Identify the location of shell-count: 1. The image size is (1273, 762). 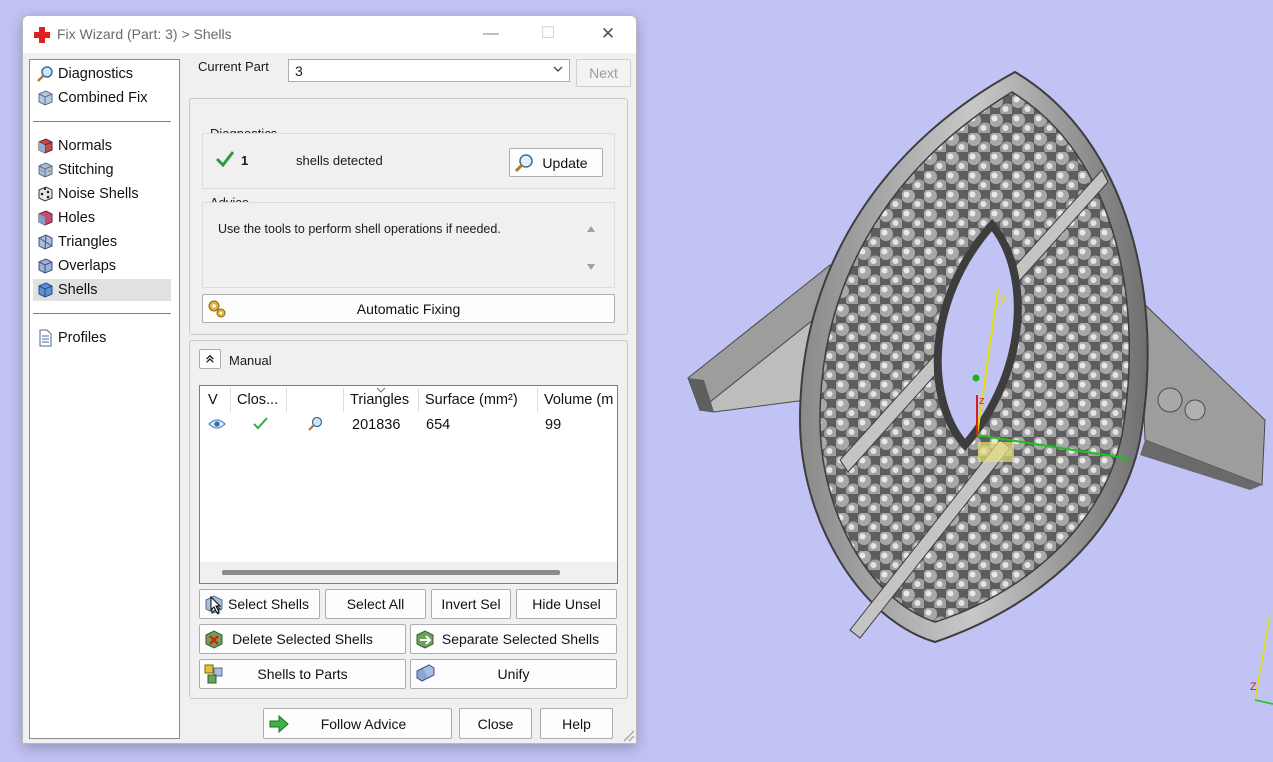
(245, 160).